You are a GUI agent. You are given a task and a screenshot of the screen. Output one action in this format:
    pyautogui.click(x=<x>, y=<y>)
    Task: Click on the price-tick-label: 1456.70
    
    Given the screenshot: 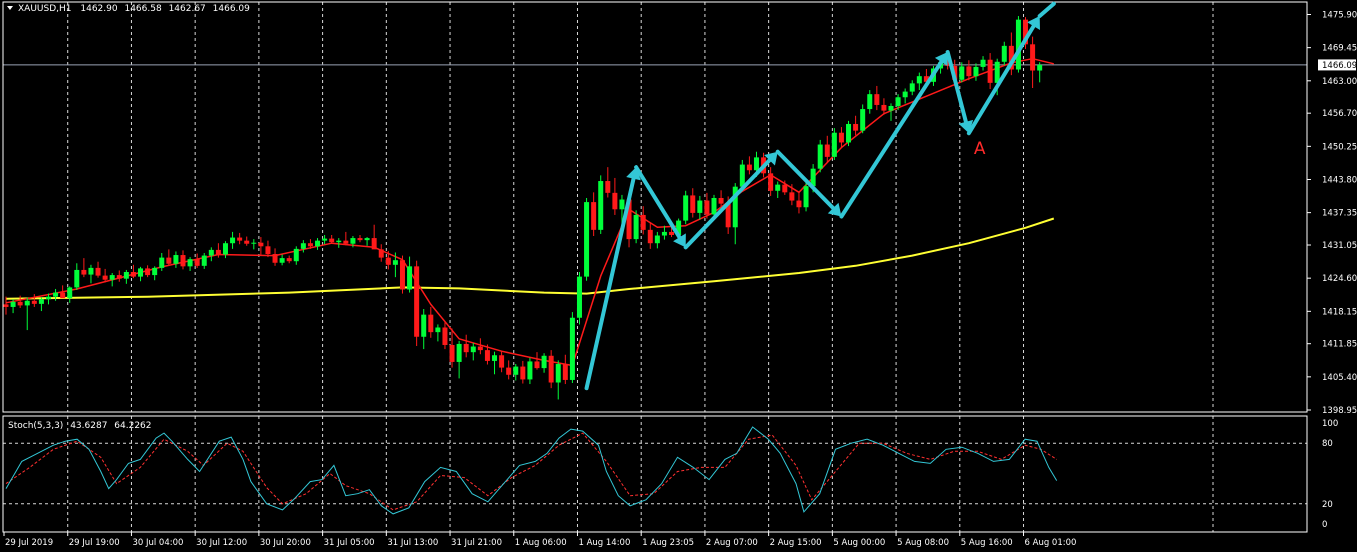 What is the action you would take?
    pyautogui.click(x=1339, y=114)
    